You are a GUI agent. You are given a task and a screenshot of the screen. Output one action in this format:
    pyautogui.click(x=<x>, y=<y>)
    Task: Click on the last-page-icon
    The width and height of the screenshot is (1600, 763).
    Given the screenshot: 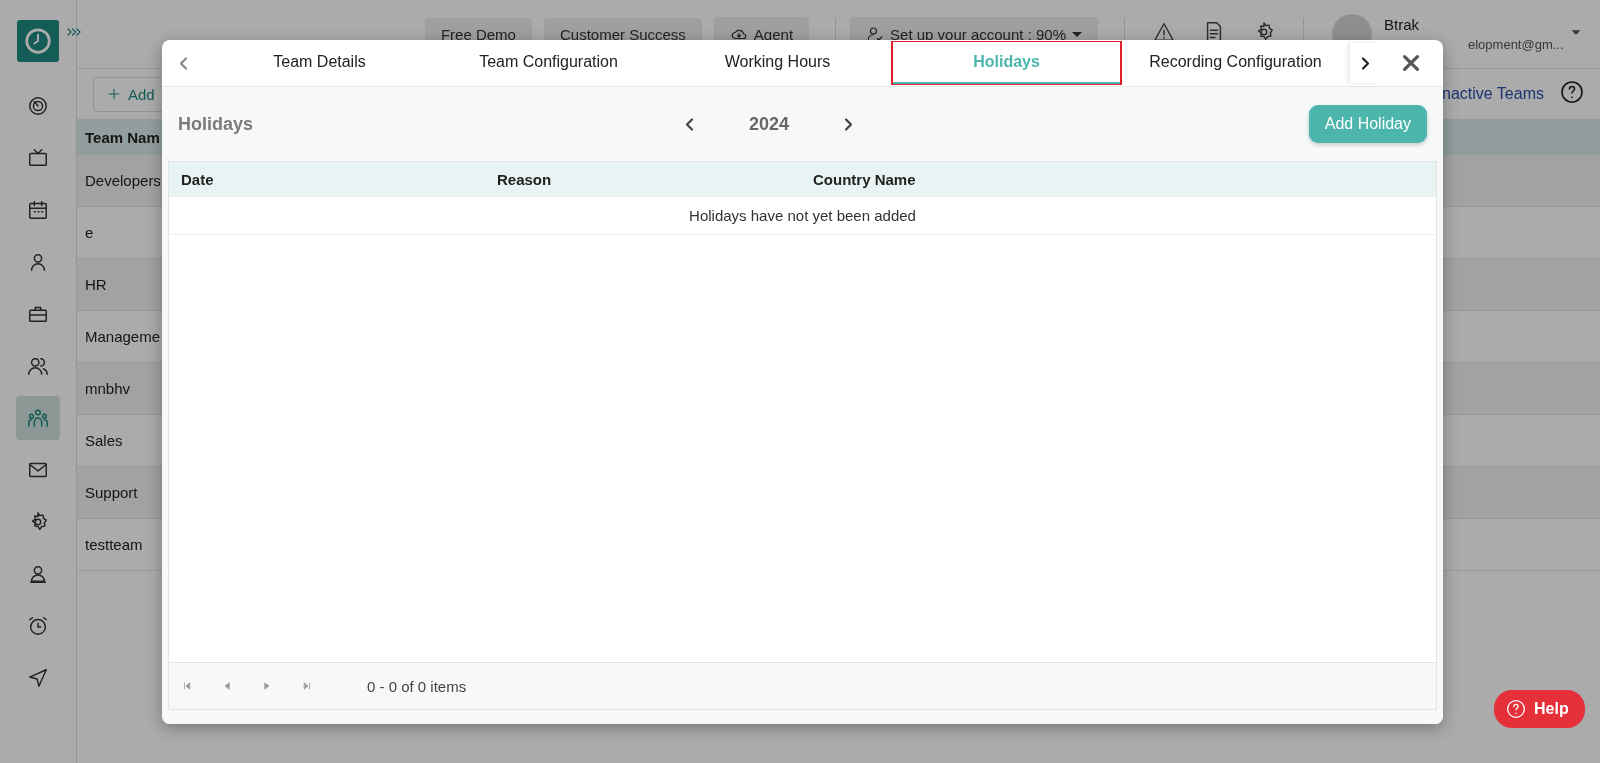 What is the action you would take?
    pyautogui.click(x=307, y=686)
    